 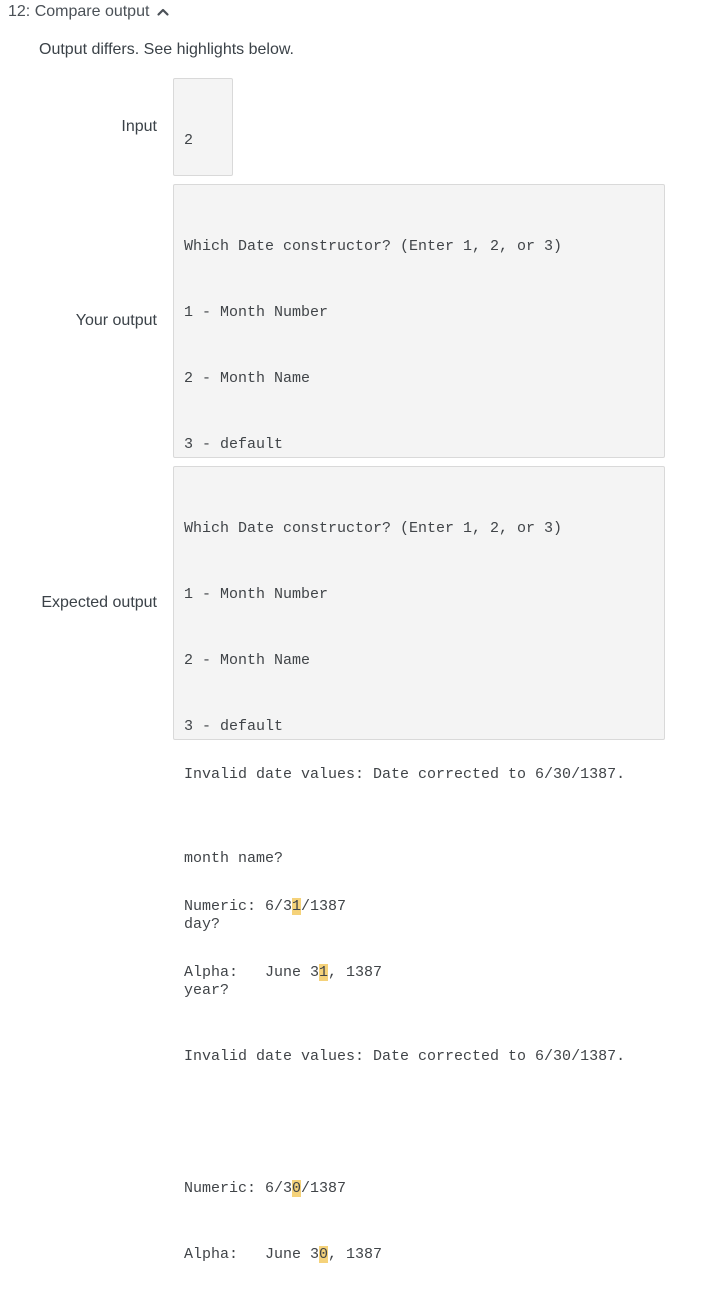 I want to click on numeric-line: Numeric: 6/30/1387, so click(x=419, y=1189).